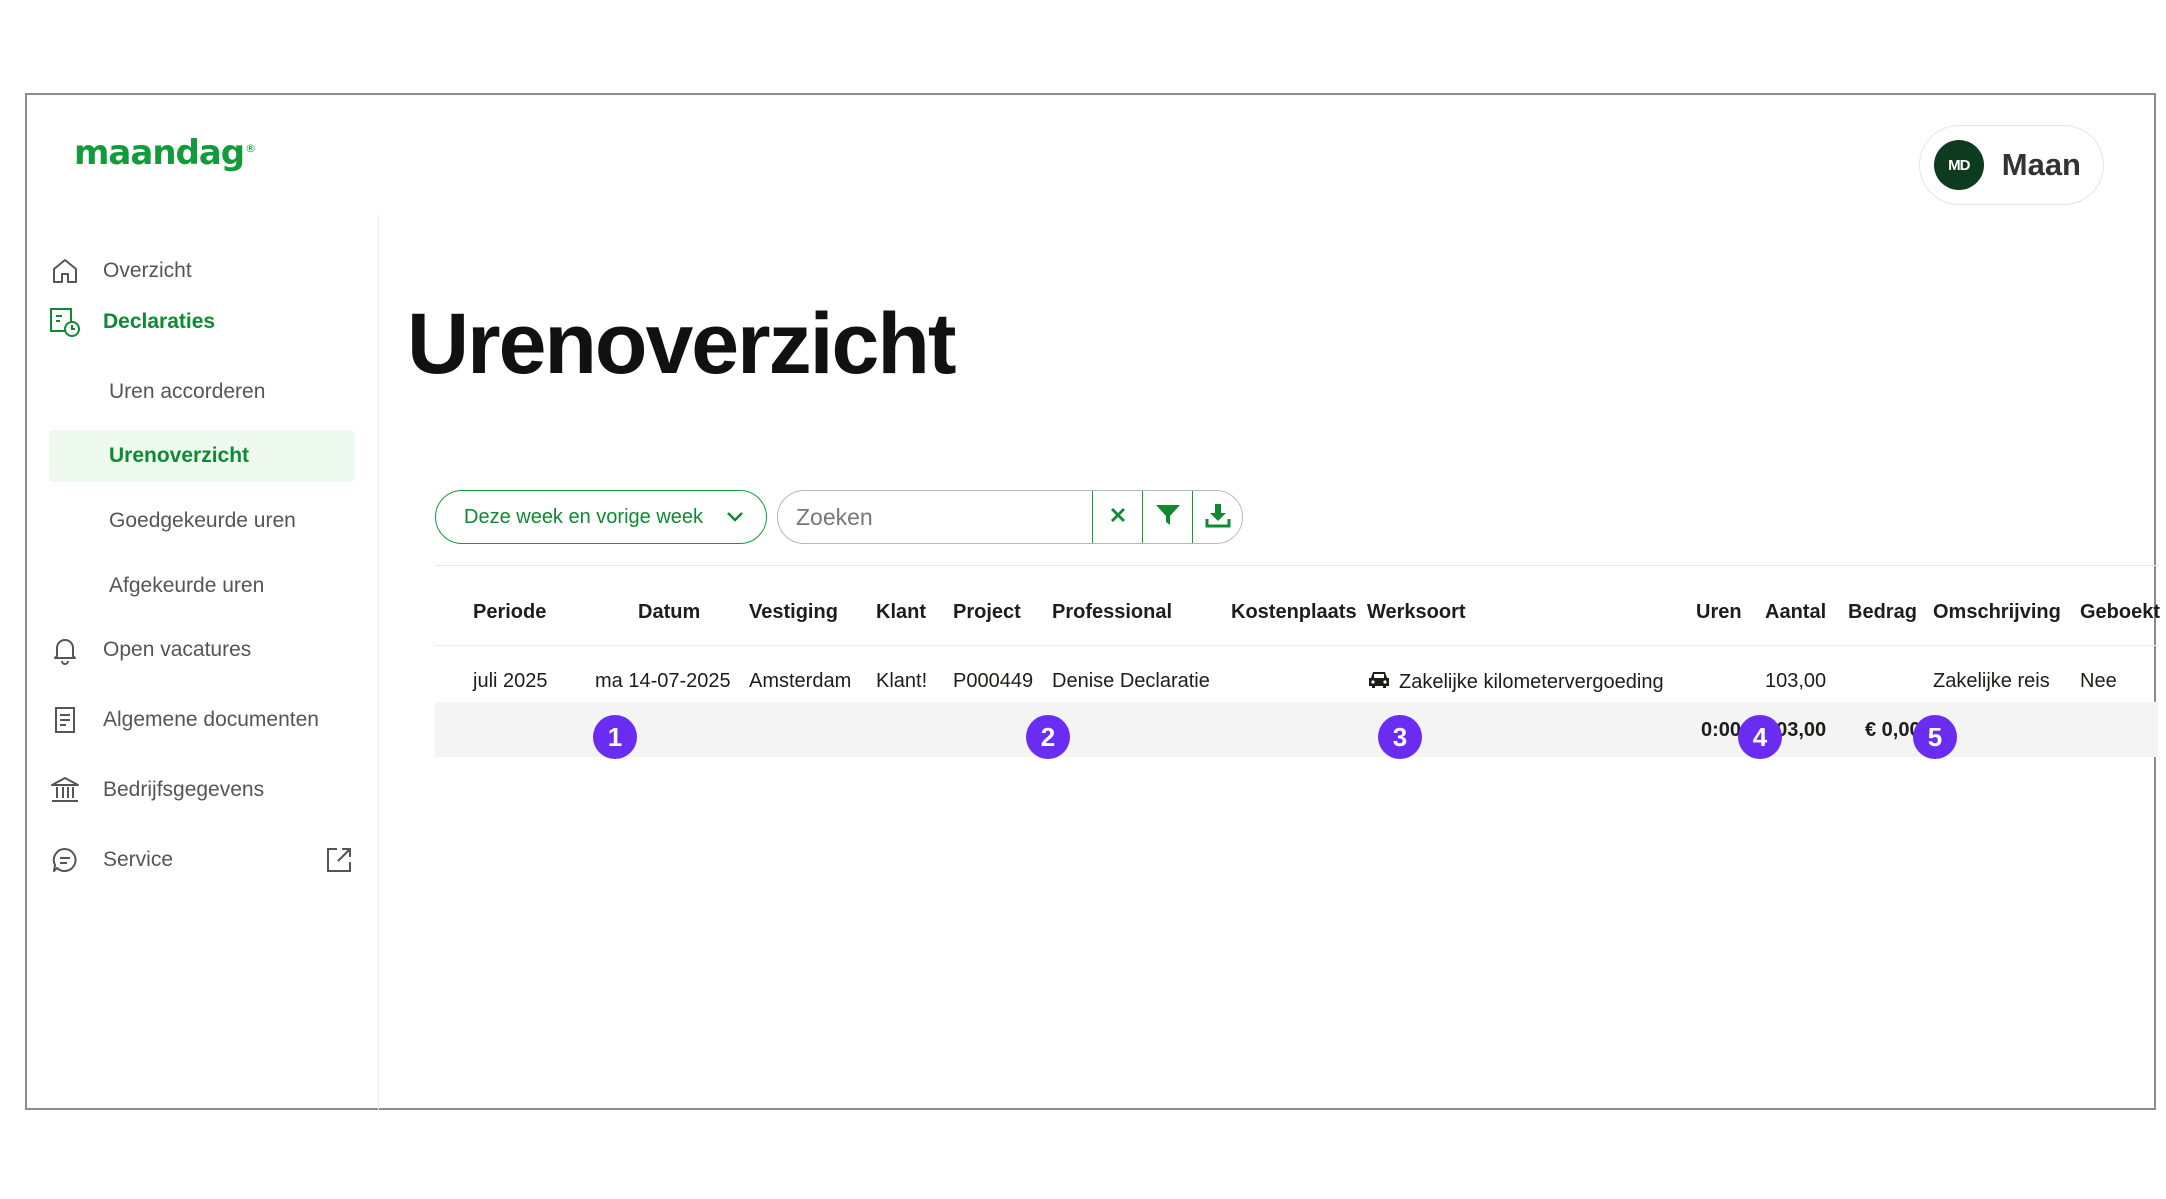 The image size is (2166, 1199). I want to click on bank-icon, so click(65, 790).